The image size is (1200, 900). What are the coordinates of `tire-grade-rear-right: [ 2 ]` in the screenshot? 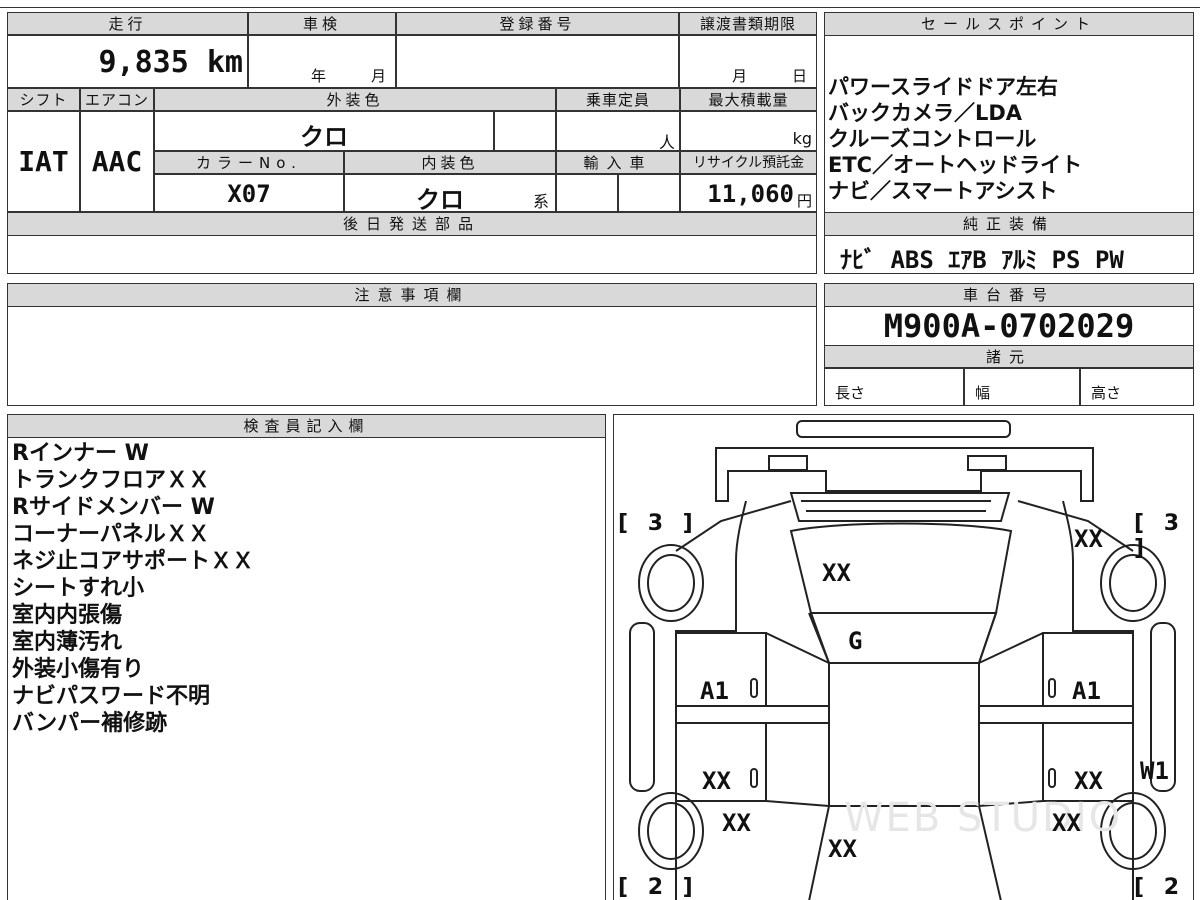 It's located at (1160, 887).